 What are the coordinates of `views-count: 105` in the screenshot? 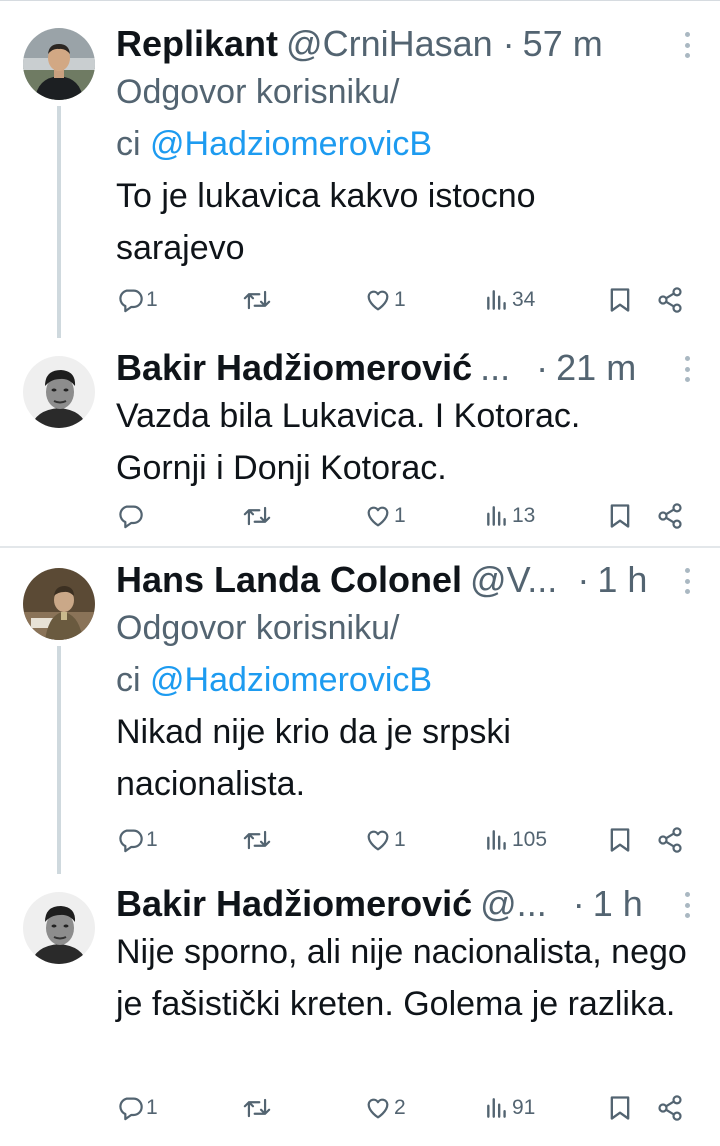 It's located at (530, 839).